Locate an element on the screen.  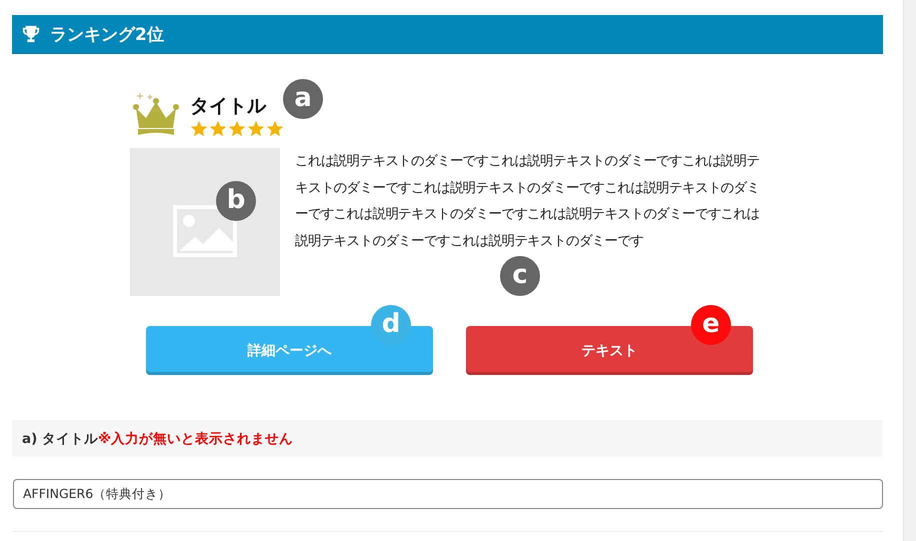
input-field: AFFINGER6（特典付き） is located at coordinates (448, 494).